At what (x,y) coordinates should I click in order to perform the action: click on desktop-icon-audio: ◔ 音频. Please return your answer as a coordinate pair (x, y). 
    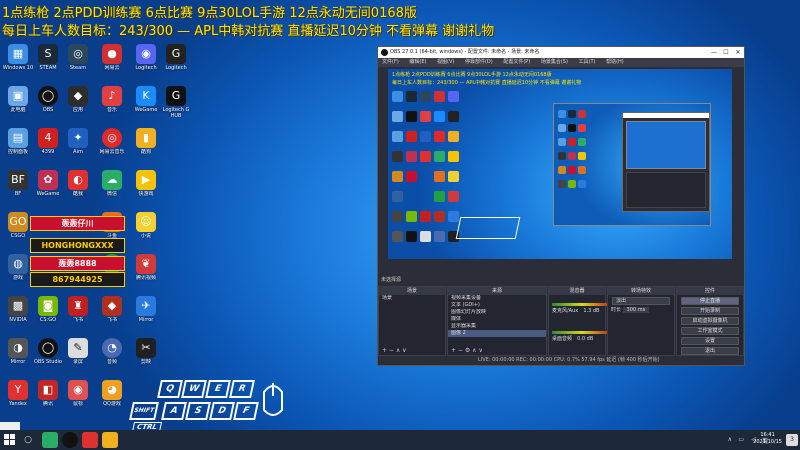
    Looking at the image, I should click on (112, 355).